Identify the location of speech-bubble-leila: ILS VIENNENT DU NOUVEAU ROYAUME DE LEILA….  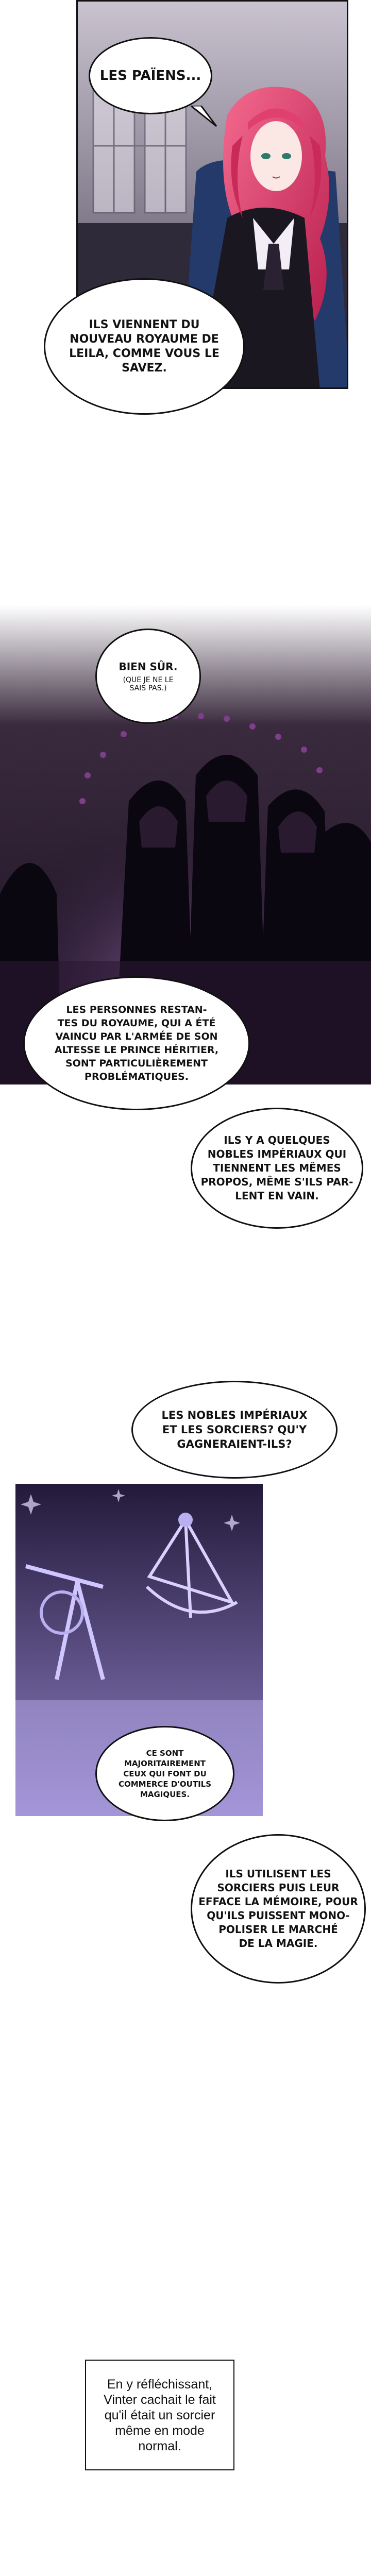
(144, 346).